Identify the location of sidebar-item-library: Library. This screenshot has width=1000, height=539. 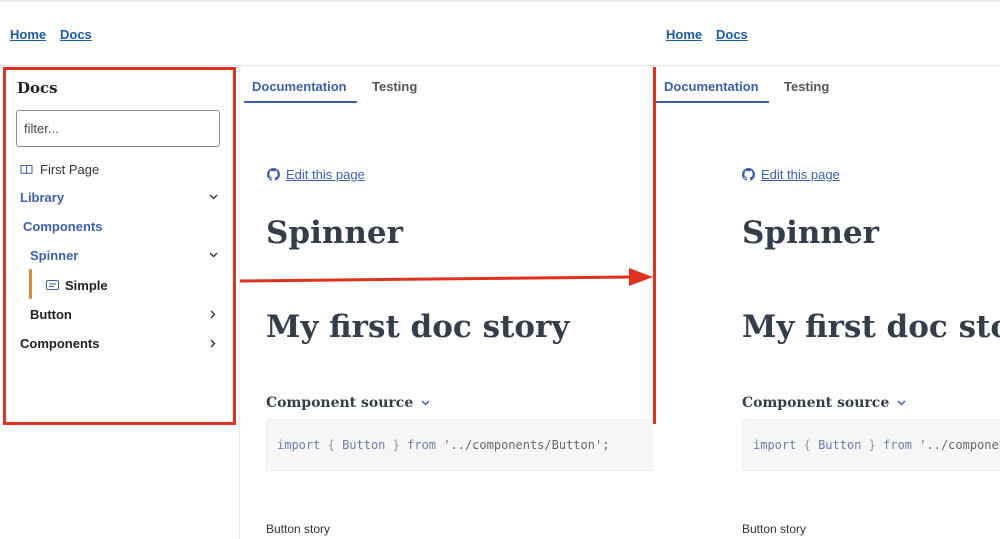
(120, 197).